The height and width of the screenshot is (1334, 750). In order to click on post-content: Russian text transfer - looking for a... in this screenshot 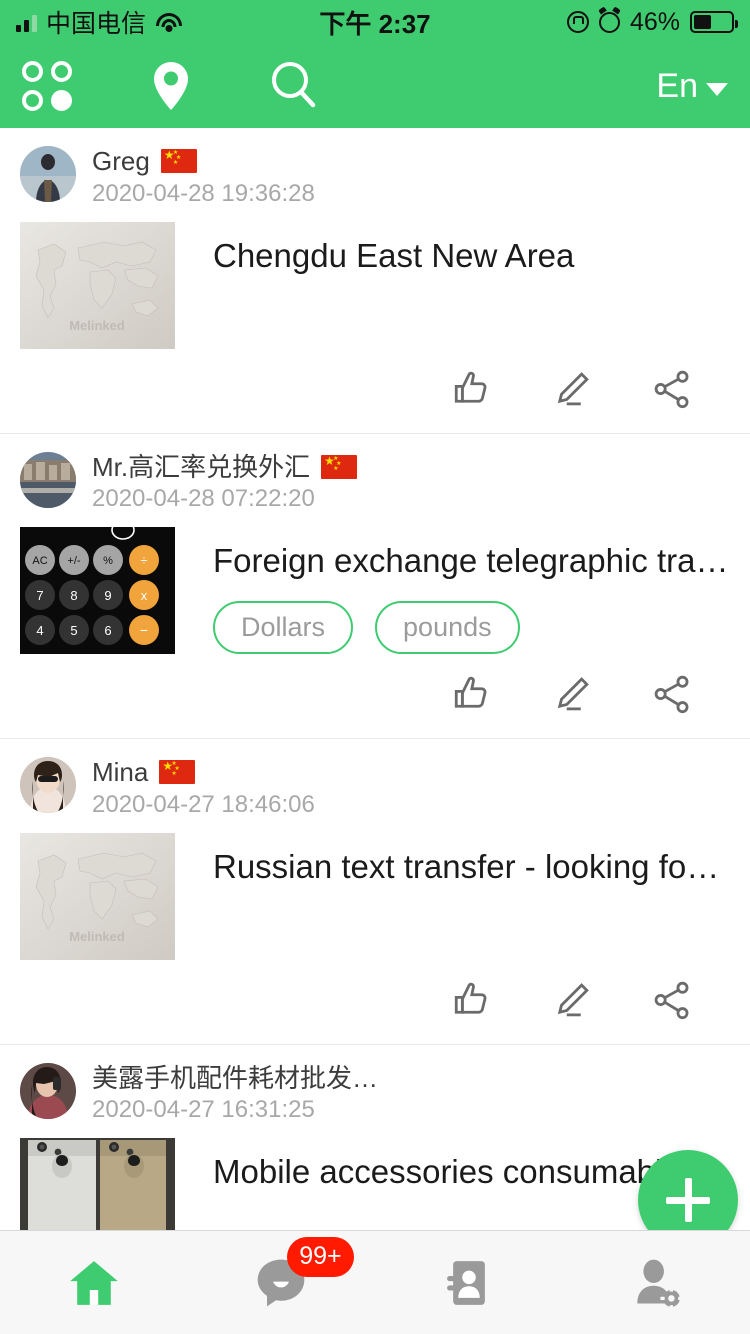, I will do `click(452, 896)`.